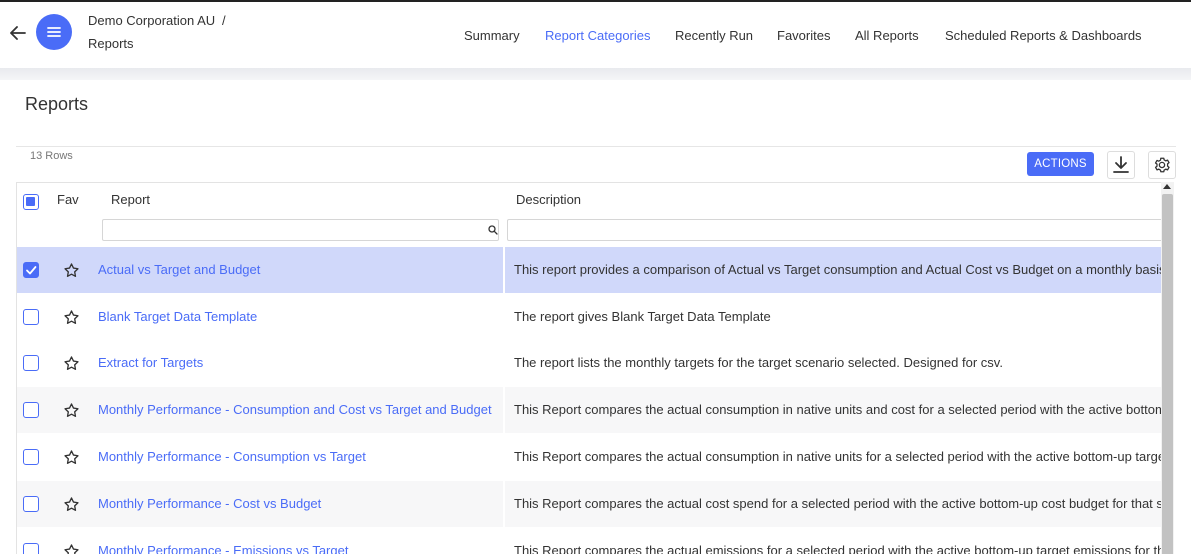  I want to click on search-icon, so click(493, 230).